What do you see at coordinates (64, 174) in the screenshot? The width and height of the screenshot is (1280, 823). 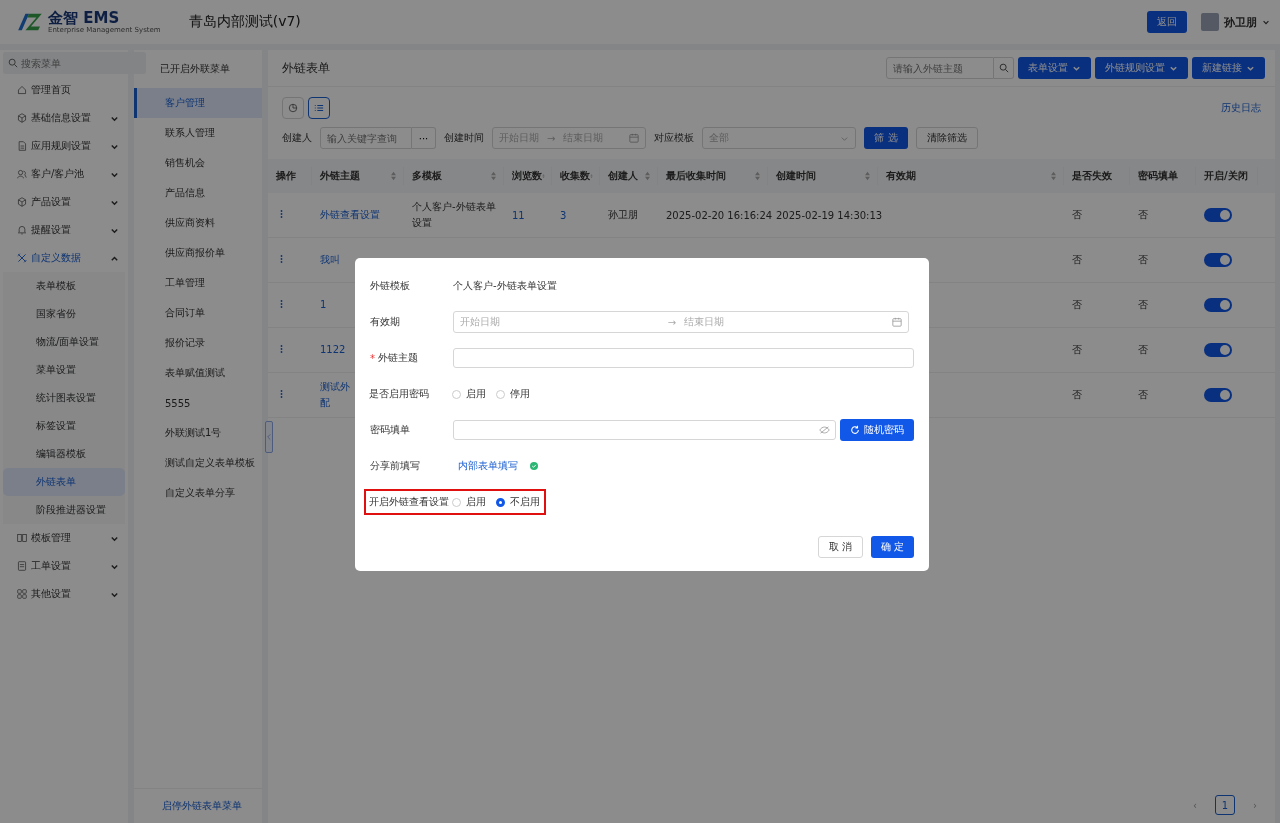 I see `sidebar-item: 客户/客户池` at bounding box center [64, 174].